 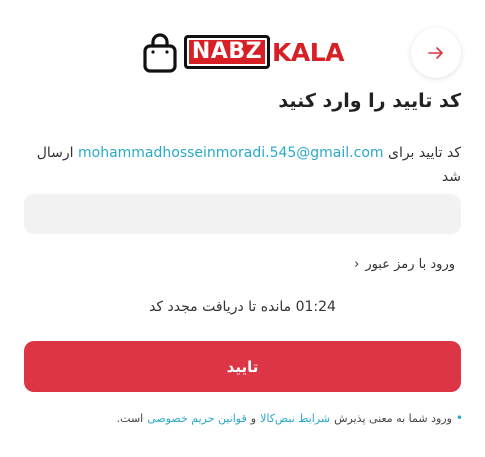 I want to click on arrow-right-icon, so click(x=435, y=53).